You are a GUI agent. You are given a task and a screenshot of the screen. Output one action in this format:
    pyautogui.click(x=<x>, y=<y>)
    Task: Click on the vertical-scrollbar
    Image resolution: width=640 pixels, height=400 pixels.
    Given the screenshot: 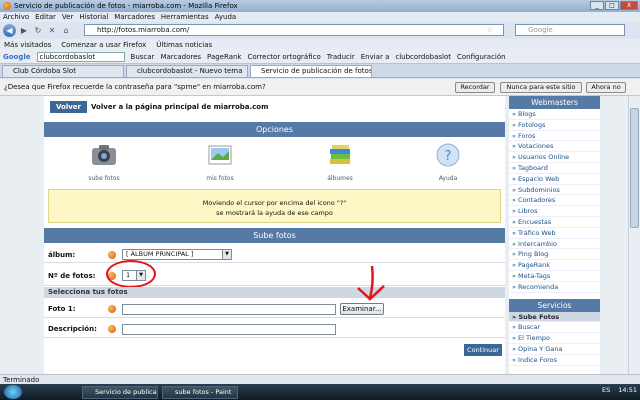 What is the action you would take?
    pyautogui.click(x=634, y=235)
    